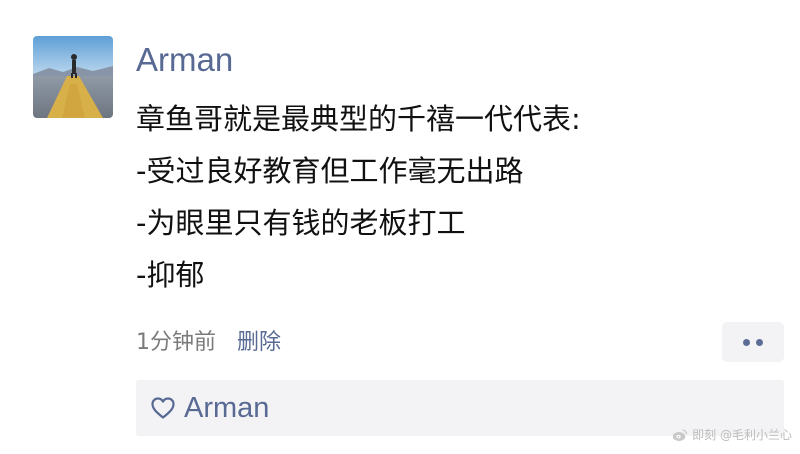 The width and height of the screenshot is (800, 454). I want to click on post-username: Arman, so click(184, 60).